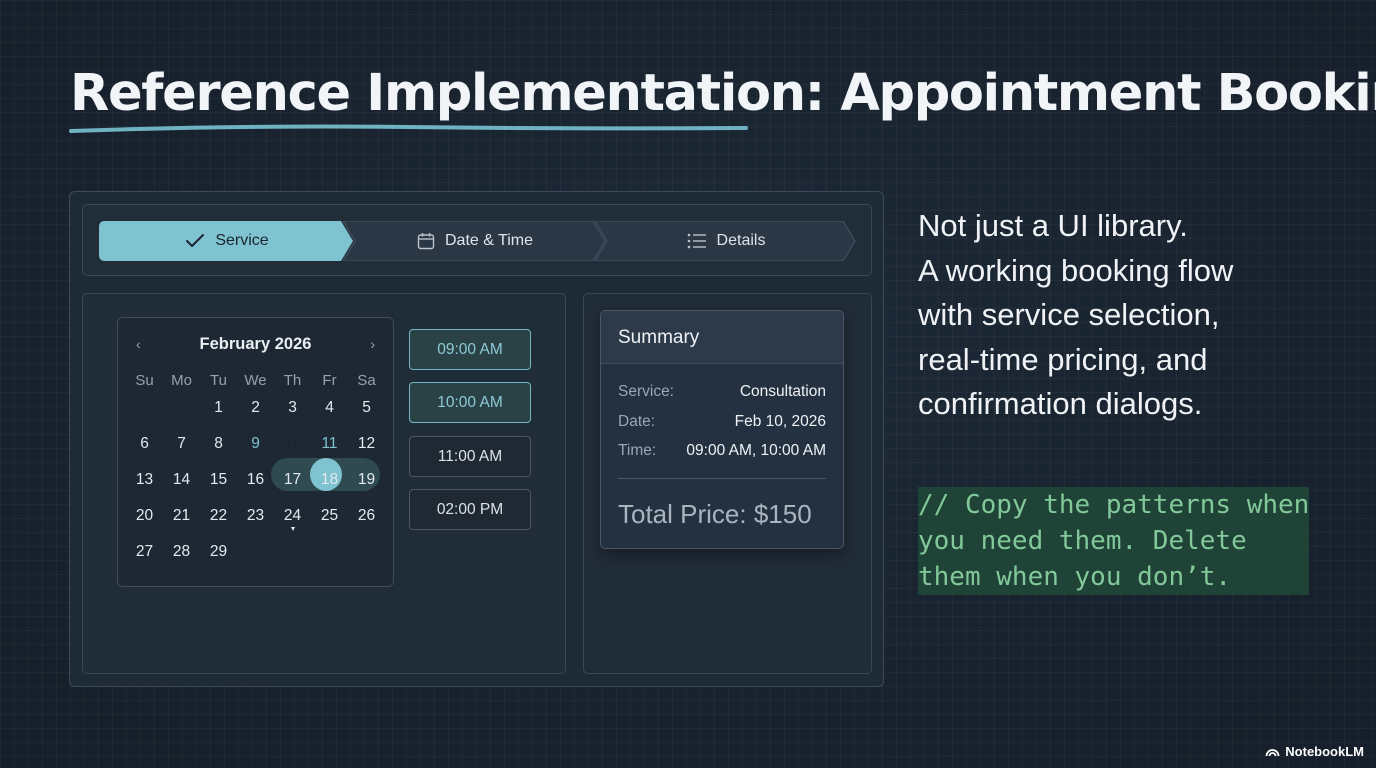  What do you see at coordinates (292, 444) in the screenshot?
I see `calendar-day: 10` at bounding box center [292, 444].